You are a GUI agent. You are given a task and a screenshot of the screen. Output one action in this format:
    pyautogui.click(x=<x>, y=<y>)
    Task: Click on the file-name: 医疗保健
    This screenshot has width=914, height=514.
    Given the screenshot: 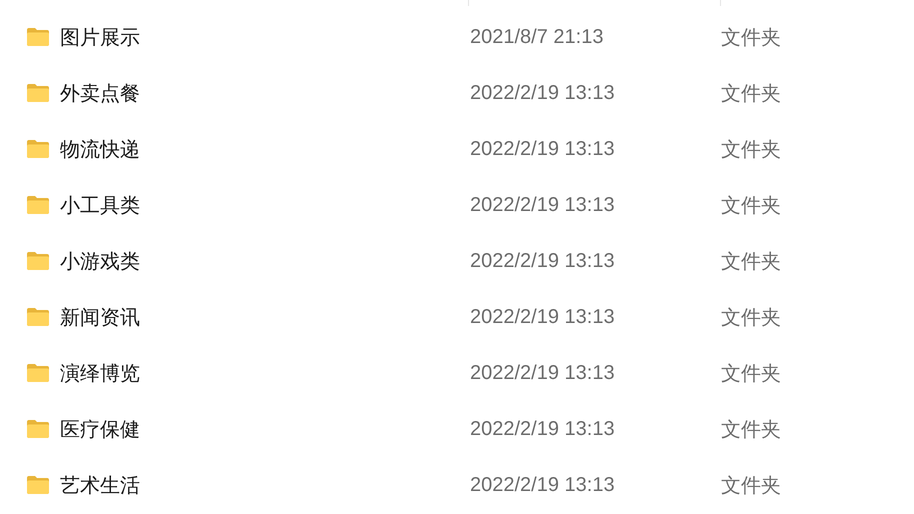 What is the action you would take?
    pyautogui.click(x=100, y=429)
    